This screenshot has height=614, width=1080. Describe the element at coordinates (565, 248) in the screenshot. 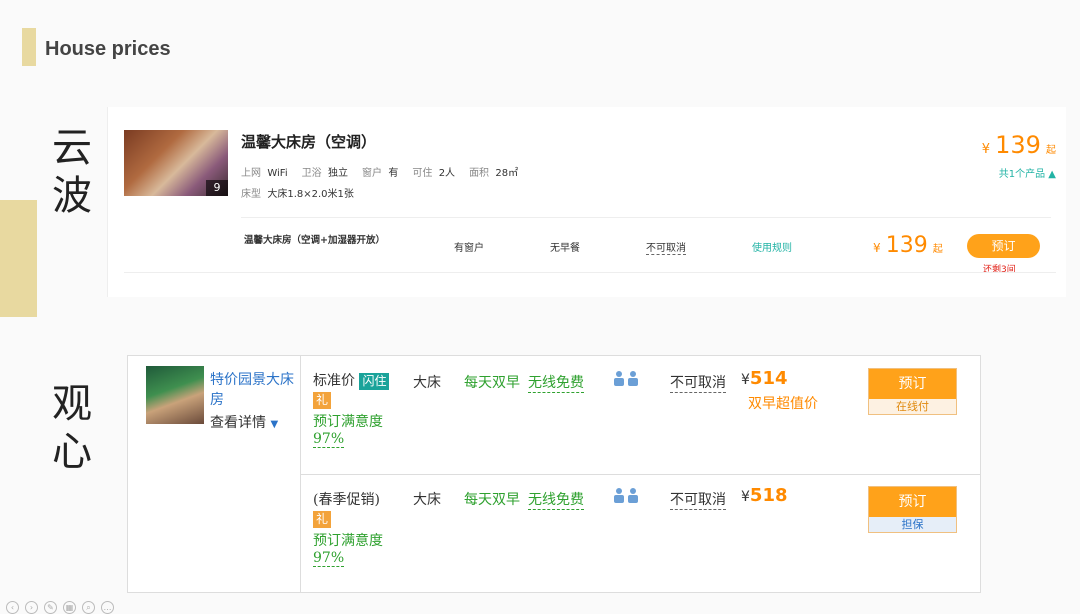

I see `offer-breakfast: 无早餐` at that location.